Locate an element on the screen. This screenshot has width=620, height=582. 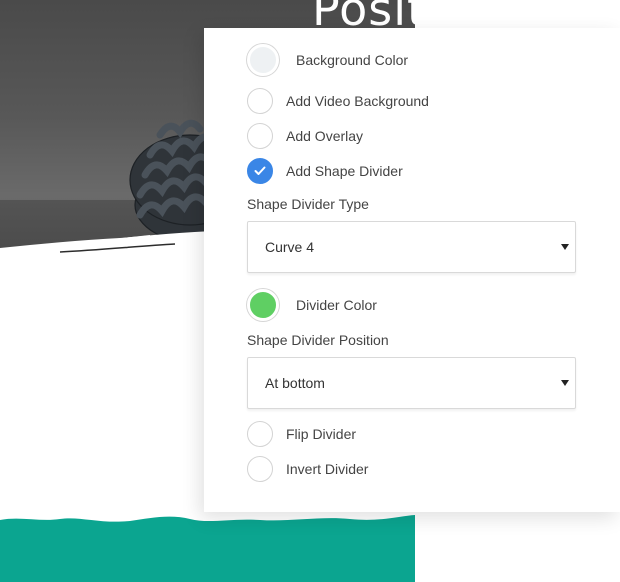
add-shape-divider-label: Add Shape Divider is located at coordinates (344, 171).